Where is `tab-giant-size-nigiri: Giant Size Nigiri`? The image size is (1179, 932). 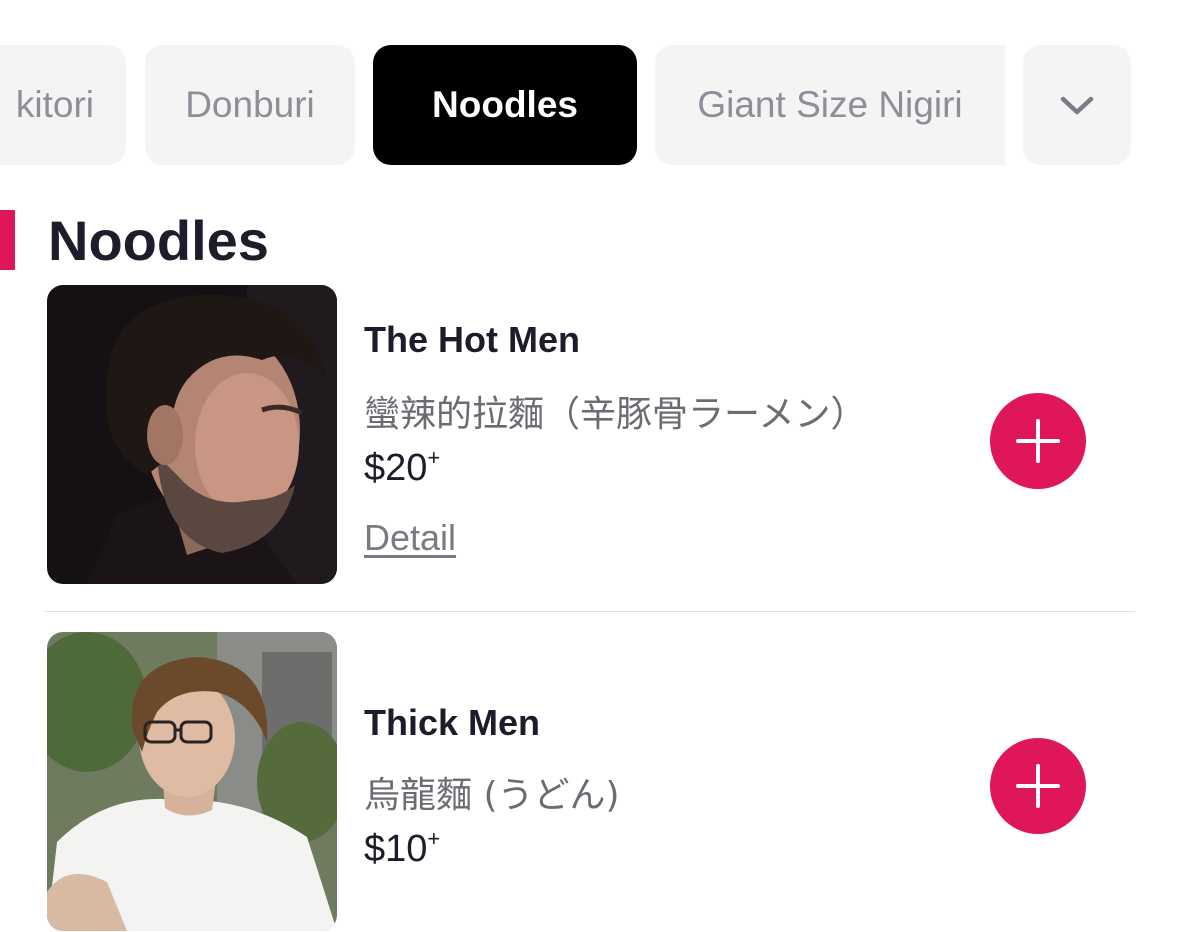 tab-giant-size-nigiri: Giant Size Nigiri is located at coordinates (830, 105).